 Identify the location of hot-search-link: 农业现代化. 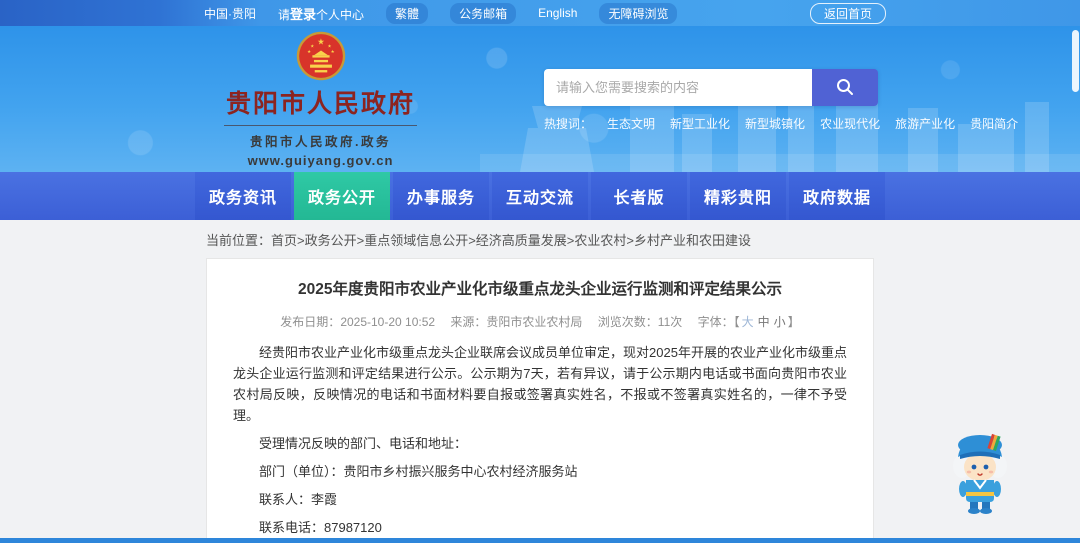
(850, 123).